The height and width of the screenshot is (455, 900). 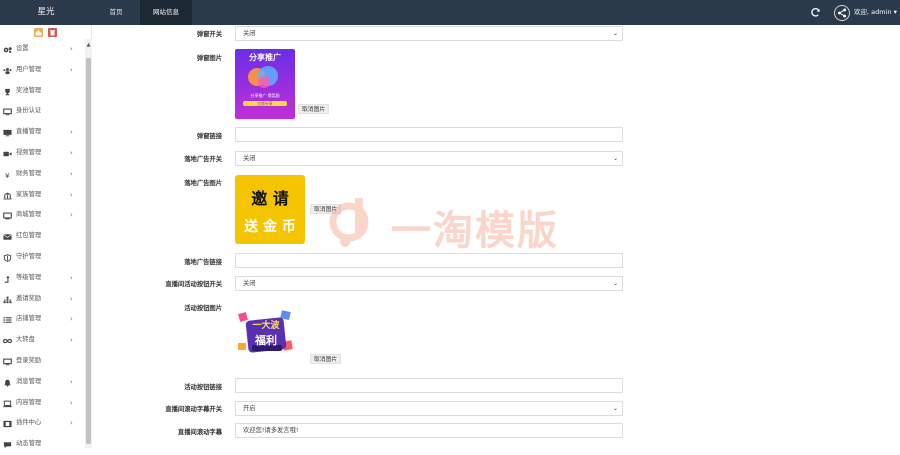 I want to click on landing-ad-link-label: 落地广告链接, so click(x=203, y=262).